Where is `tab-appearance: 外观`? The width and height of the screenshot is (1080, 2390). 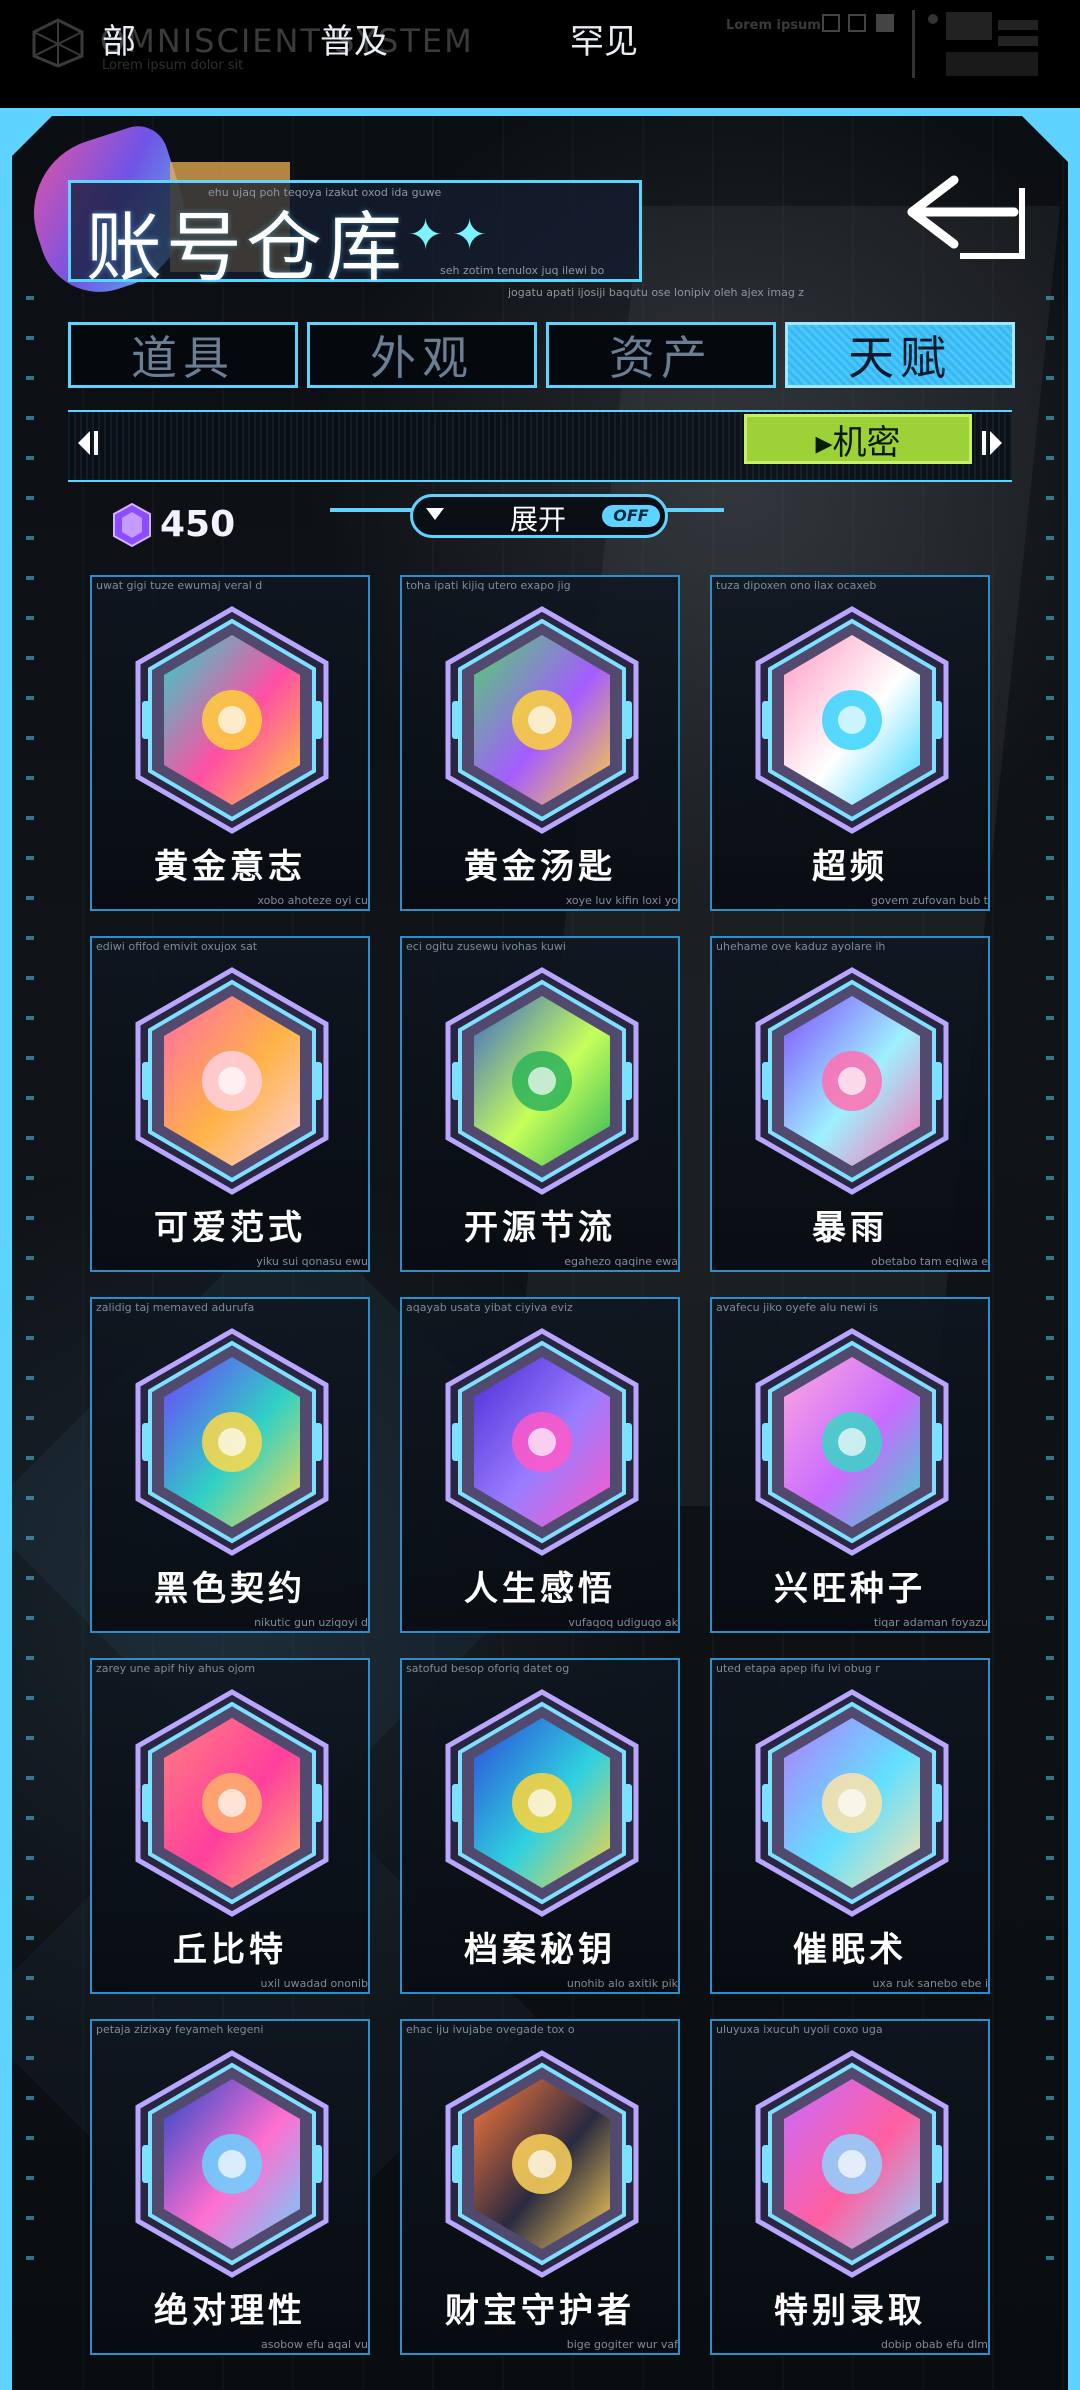
tab-appearance: 外观 is located at coordinates (422, 355).